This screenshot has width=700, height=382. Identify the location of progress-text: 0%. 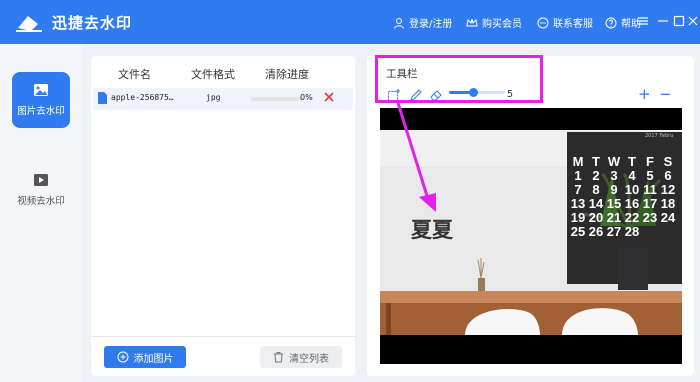
(306, 97).